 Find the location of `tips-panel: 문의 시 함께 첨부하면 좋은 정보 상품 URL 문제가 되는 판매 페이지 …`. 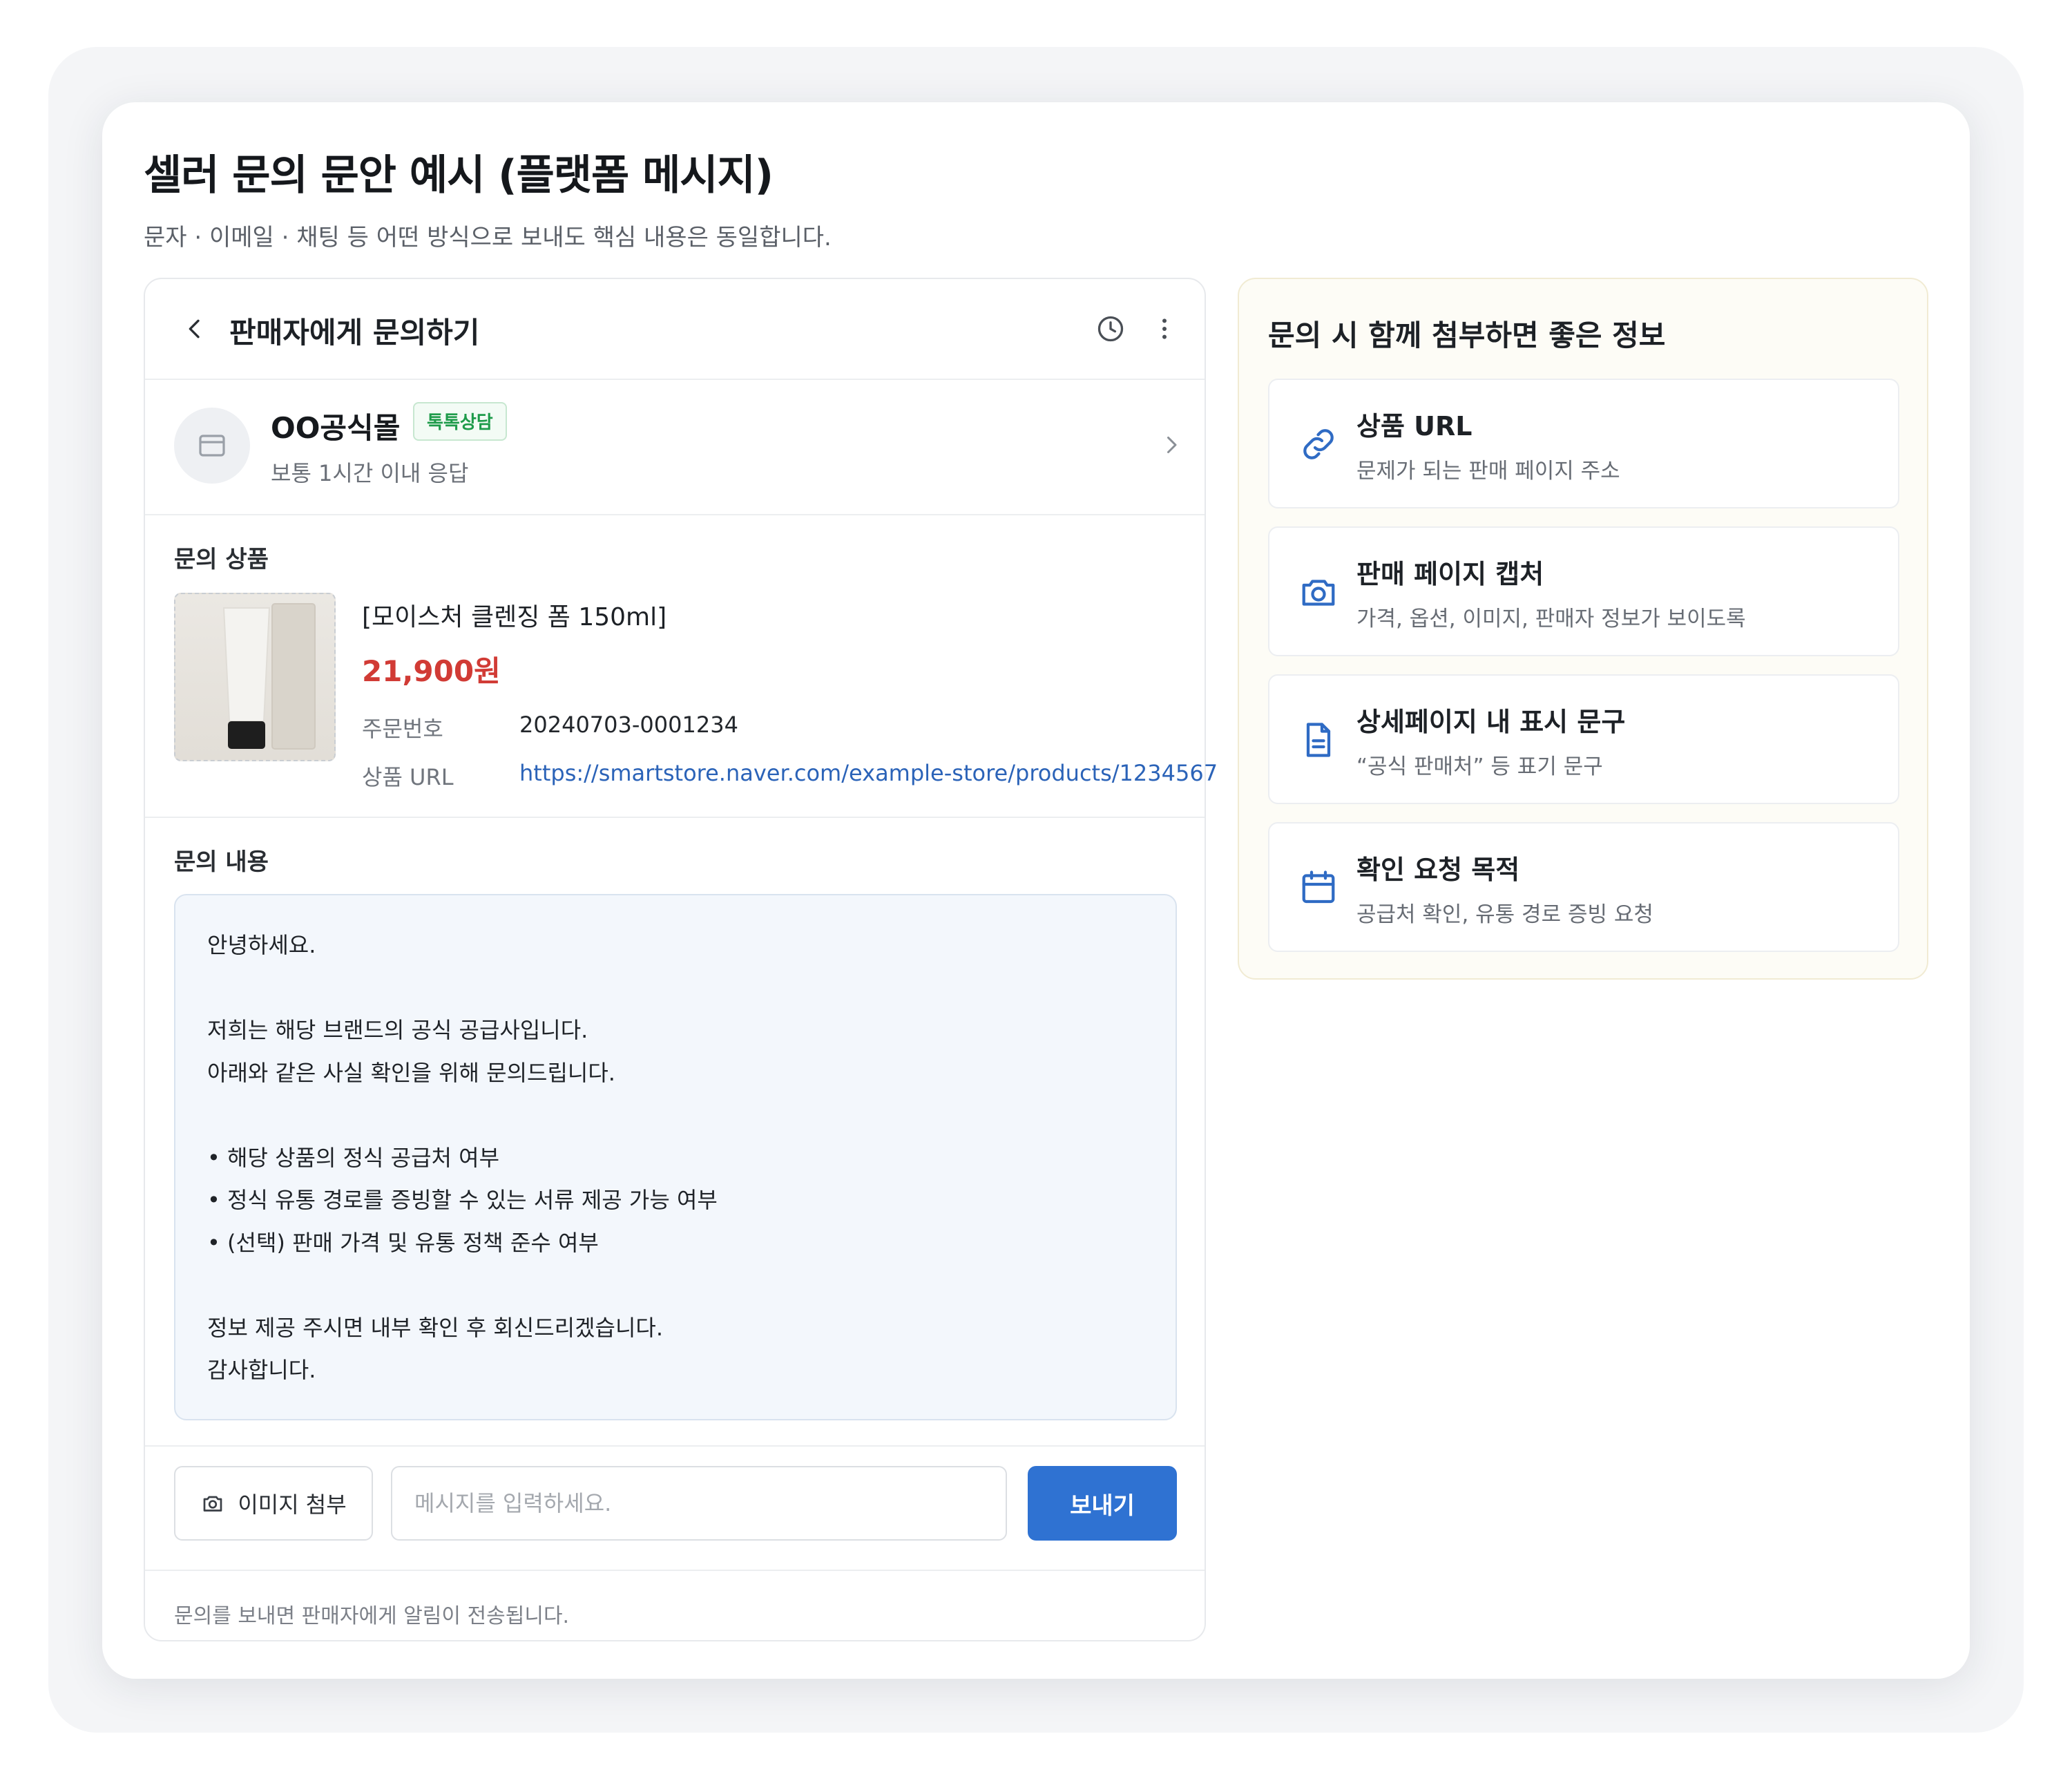

tips-panel: 문의 시 함께 첨부하면 좋은 정보 상품 URL 문제가 되는 판매 페이지 … is located at coordinates (1583, 629).